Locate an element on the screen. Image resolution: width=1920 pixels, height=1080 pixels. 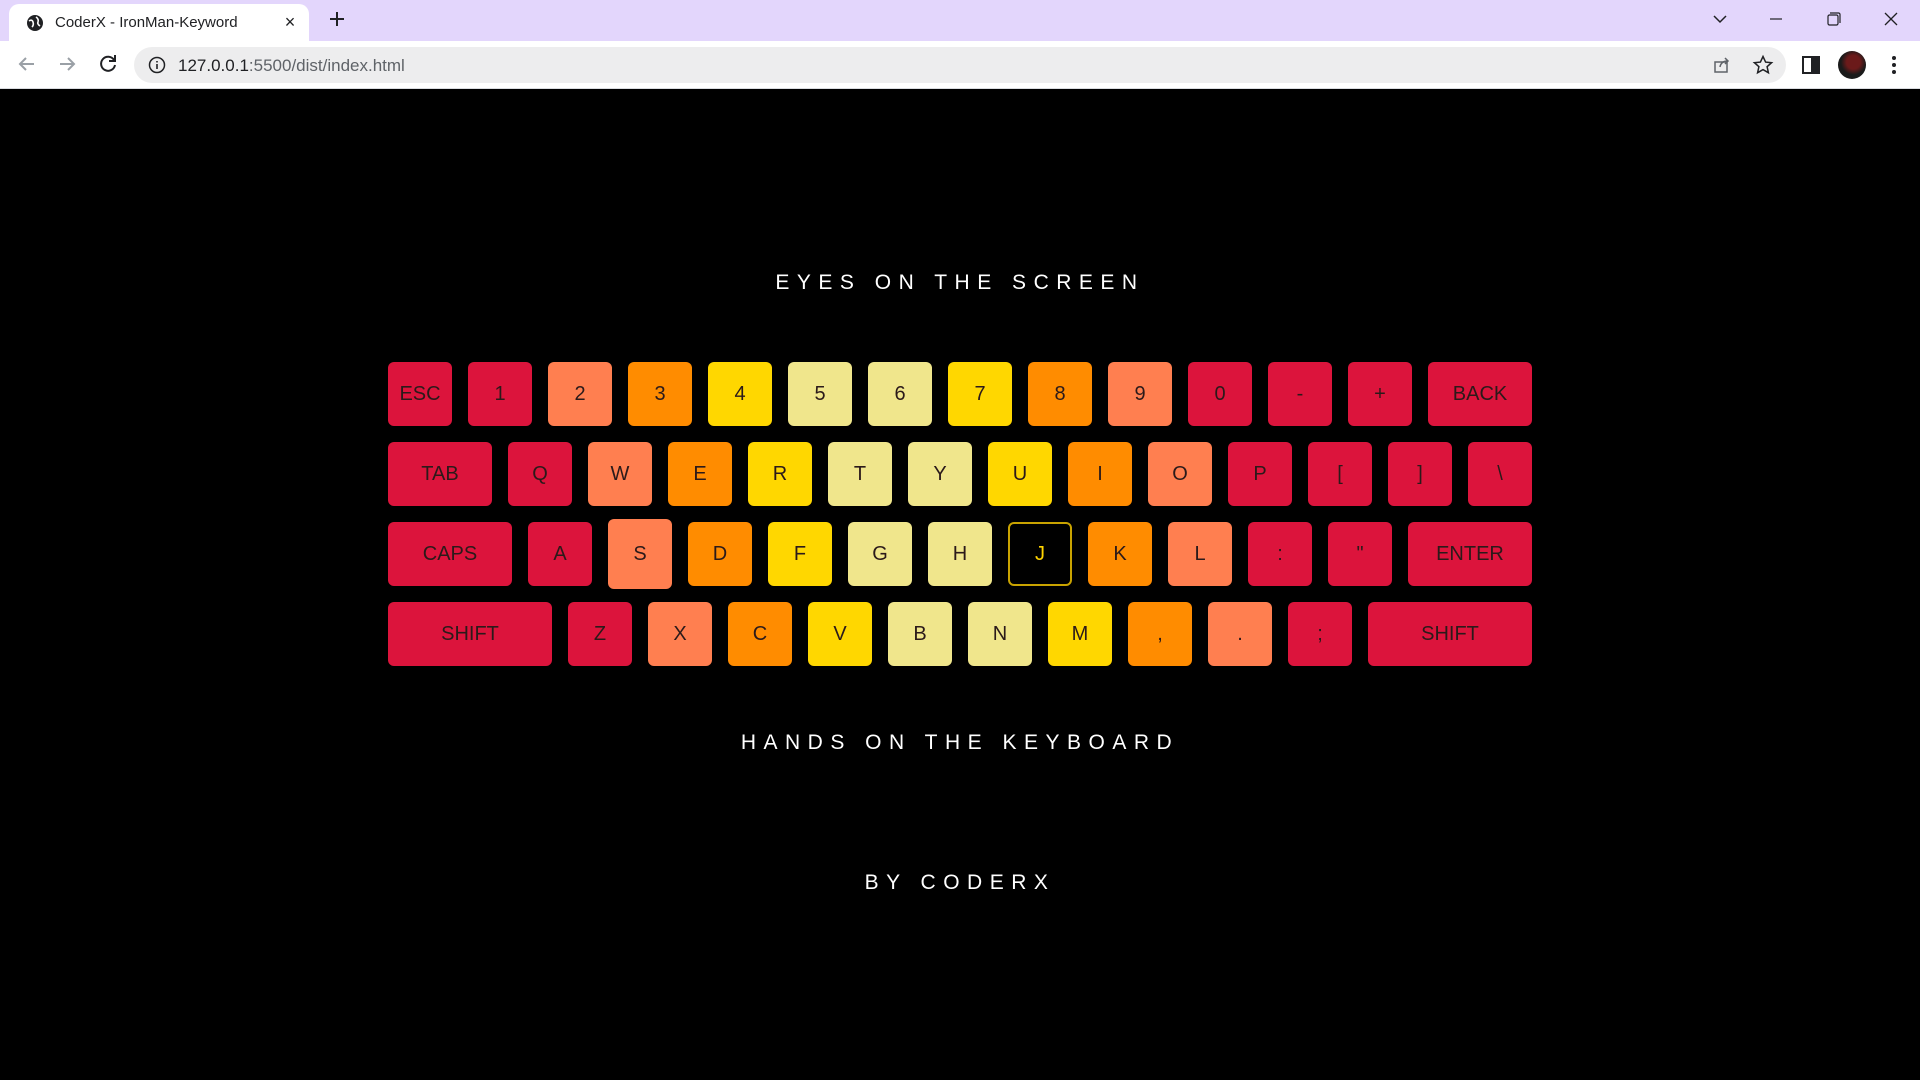
key-q: Q is located at coordinates (540, 474).